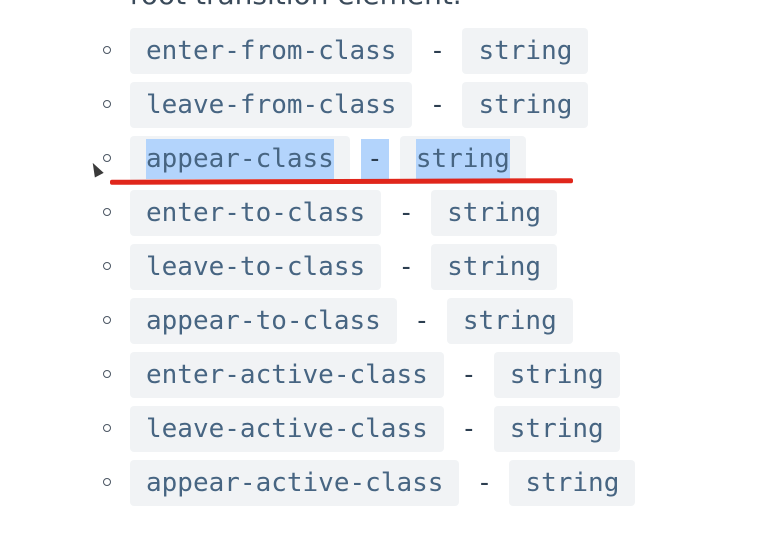 This screenshot has width=782, height=550. I want to click on prop-name-code: leave-to-class, so click(256, 267).